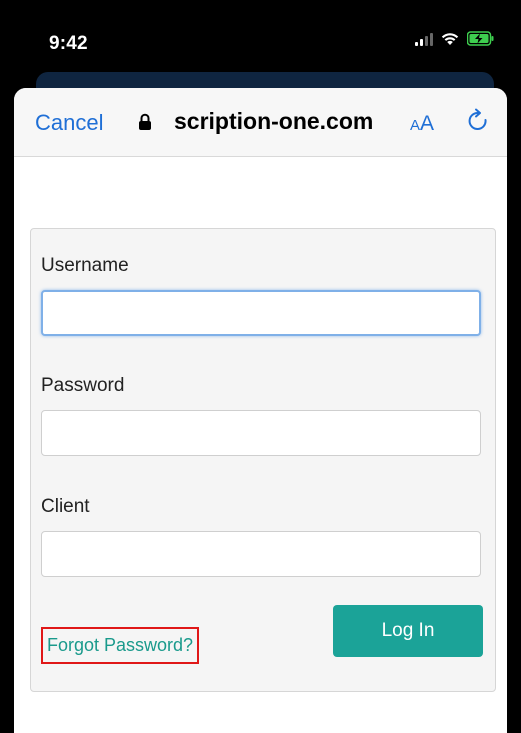 This screenshot has height=733, width=521. I want to click on client-label: Client, so click(65, 506).